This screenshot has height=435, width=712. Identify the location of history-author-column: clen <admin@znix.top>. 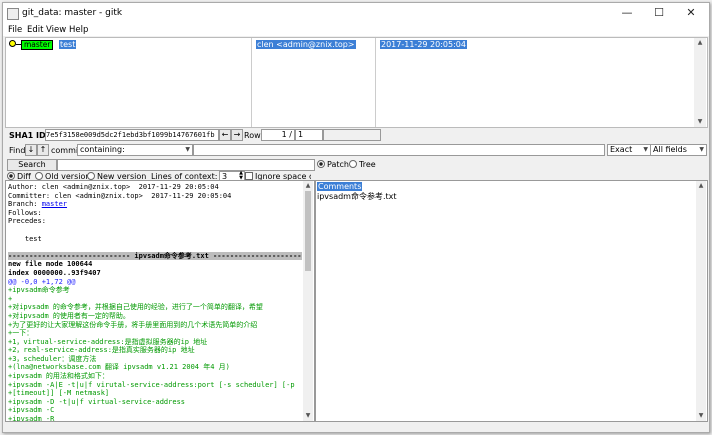
(314, 82).